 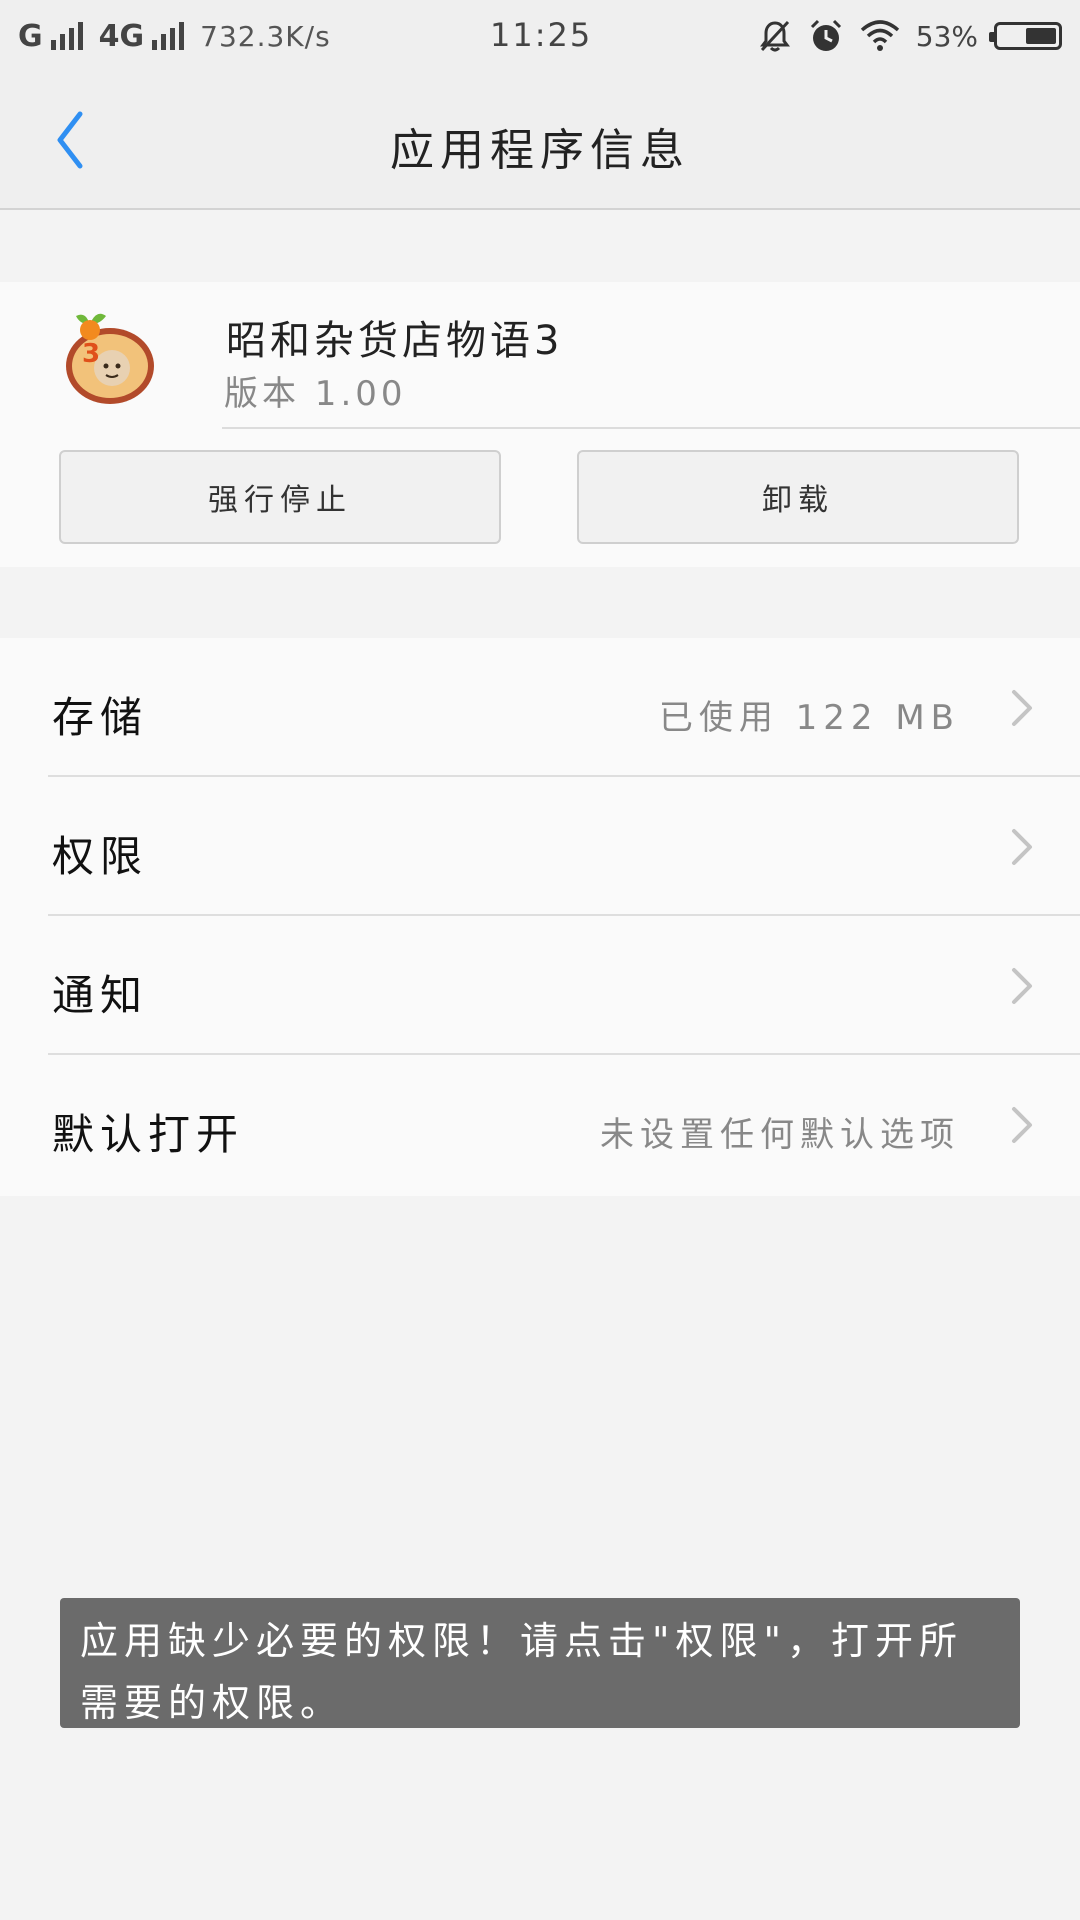 What do you see at coordinates (651, 428) in the screenshot?
I see `card-divider` at bounding box center [651, 428].